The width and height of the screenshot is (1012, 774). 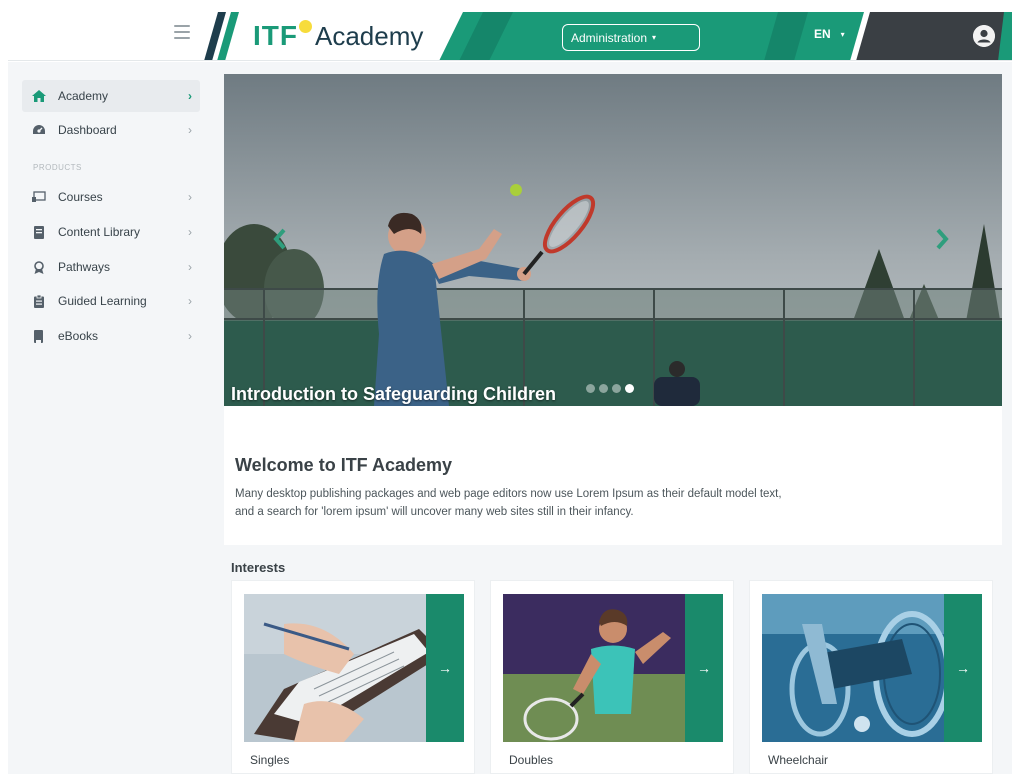 I want to click on section-label-products: PRODUCTS, so click(x=57, y=167).